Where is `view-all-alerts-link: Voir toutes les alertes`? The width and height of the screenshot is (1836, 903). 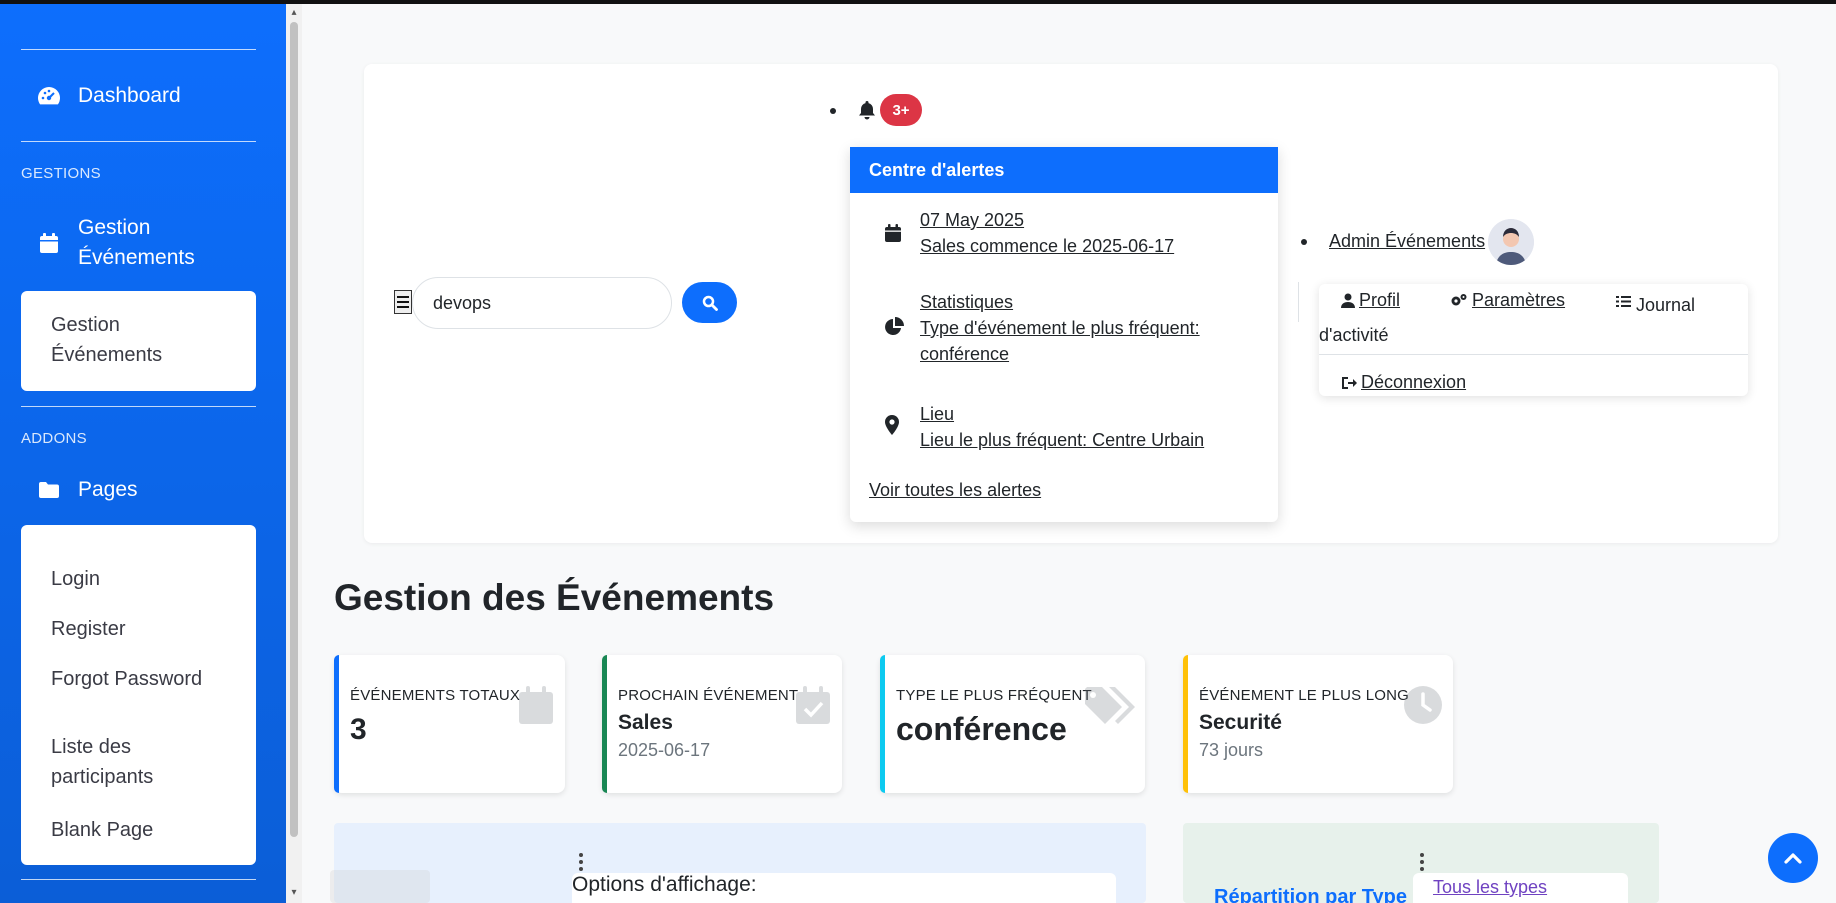 view-all-alerts-link: Voir toutes les alertes is located at coordinates (955, 490).